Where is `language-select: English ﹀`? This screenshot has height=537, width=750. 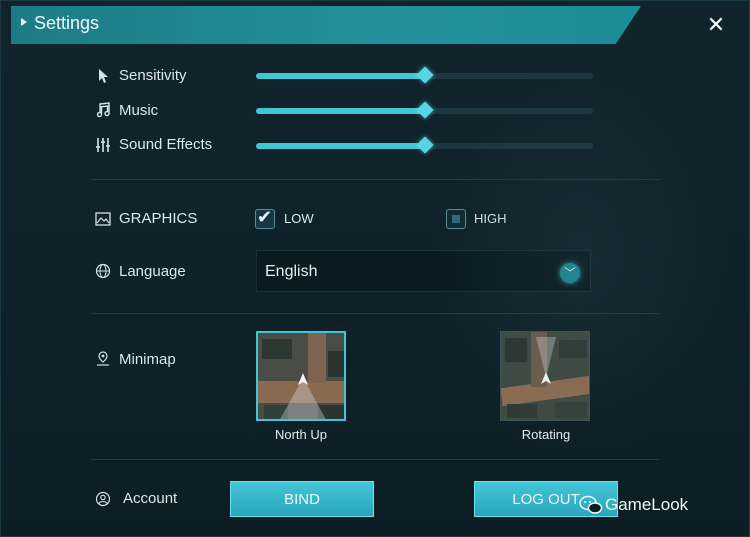
language-select: English ﹀ is located at coordinates (423, 271).